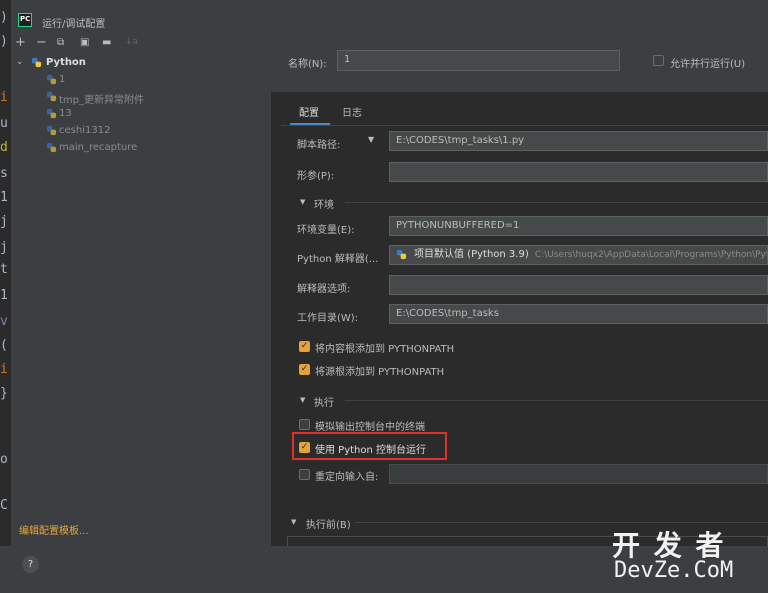 The width and height of the screenshot is (768, 593). What do you see at coordinates (708, 64) in the screenshot?
I see `allow-parallel-label: 允许并行运行(U)` at bounding box center [708, 64].